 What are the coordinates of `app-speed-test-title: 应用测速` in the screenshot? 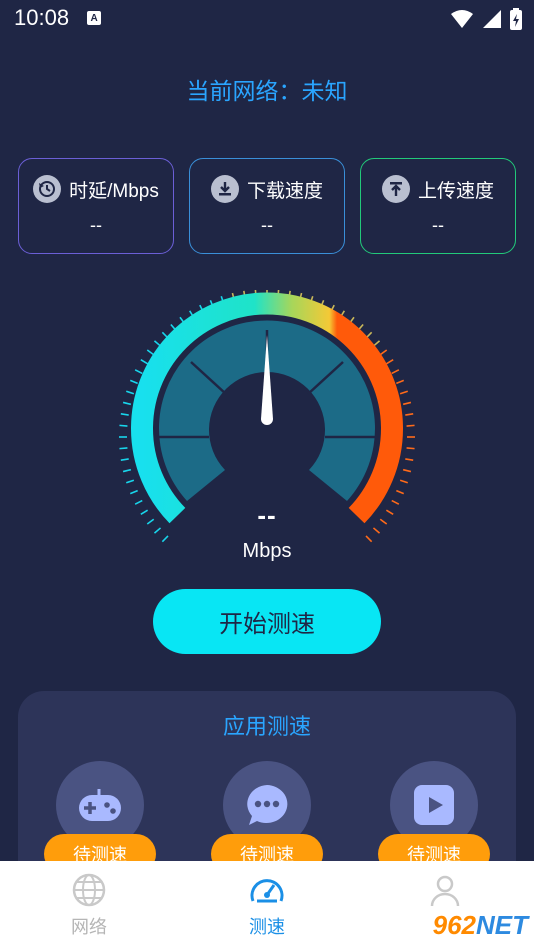 It's located at (266, 726).